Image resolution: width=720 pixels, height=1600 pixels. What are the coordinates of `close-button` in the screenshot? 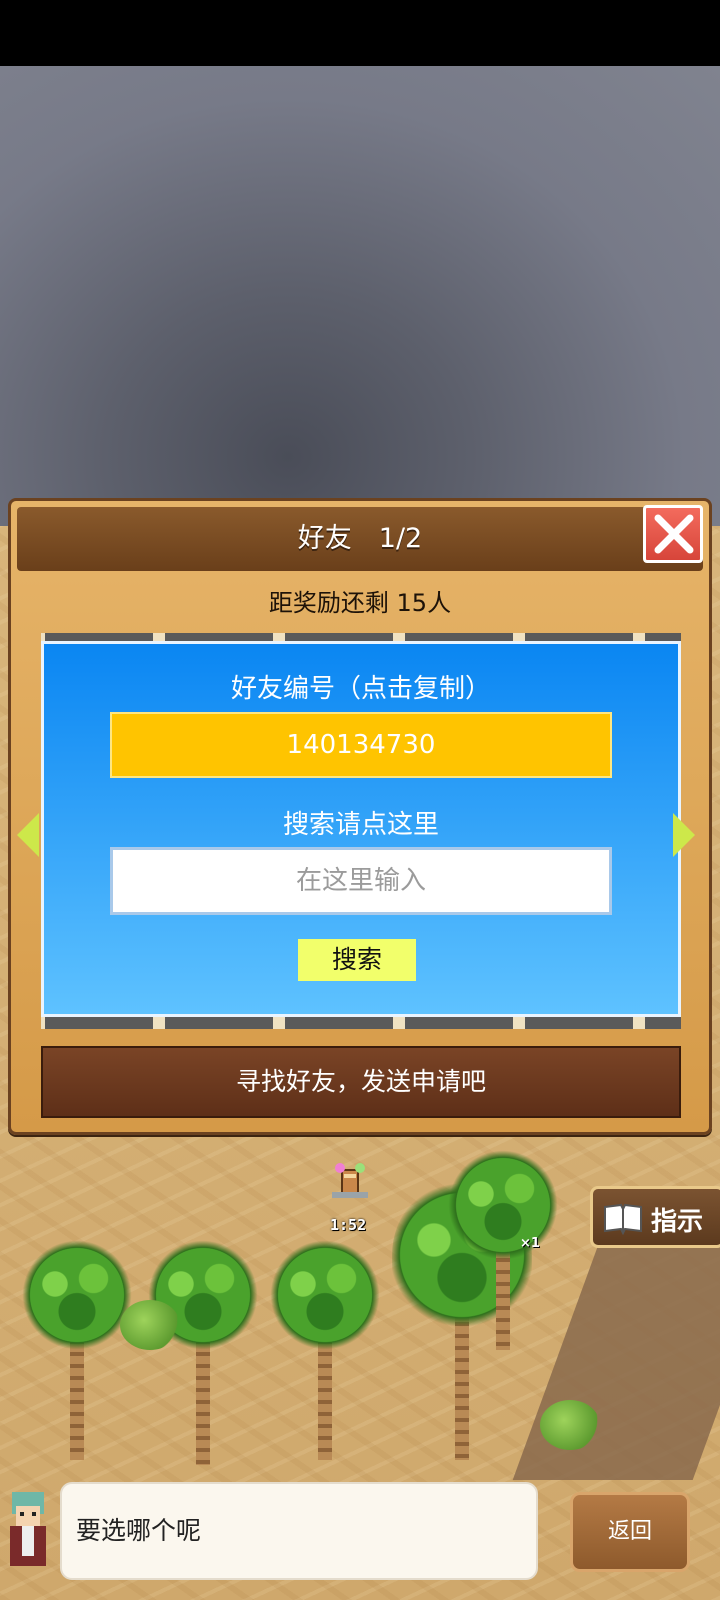 It's located at (673, 534).